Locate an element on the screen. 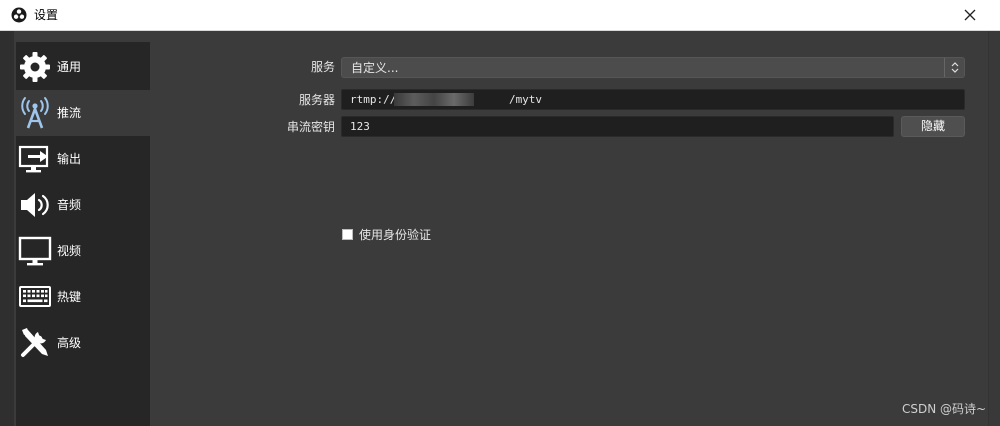 The height and width of the screenshot is (426, 1000). output-icon is located at coordinates (33, 159).